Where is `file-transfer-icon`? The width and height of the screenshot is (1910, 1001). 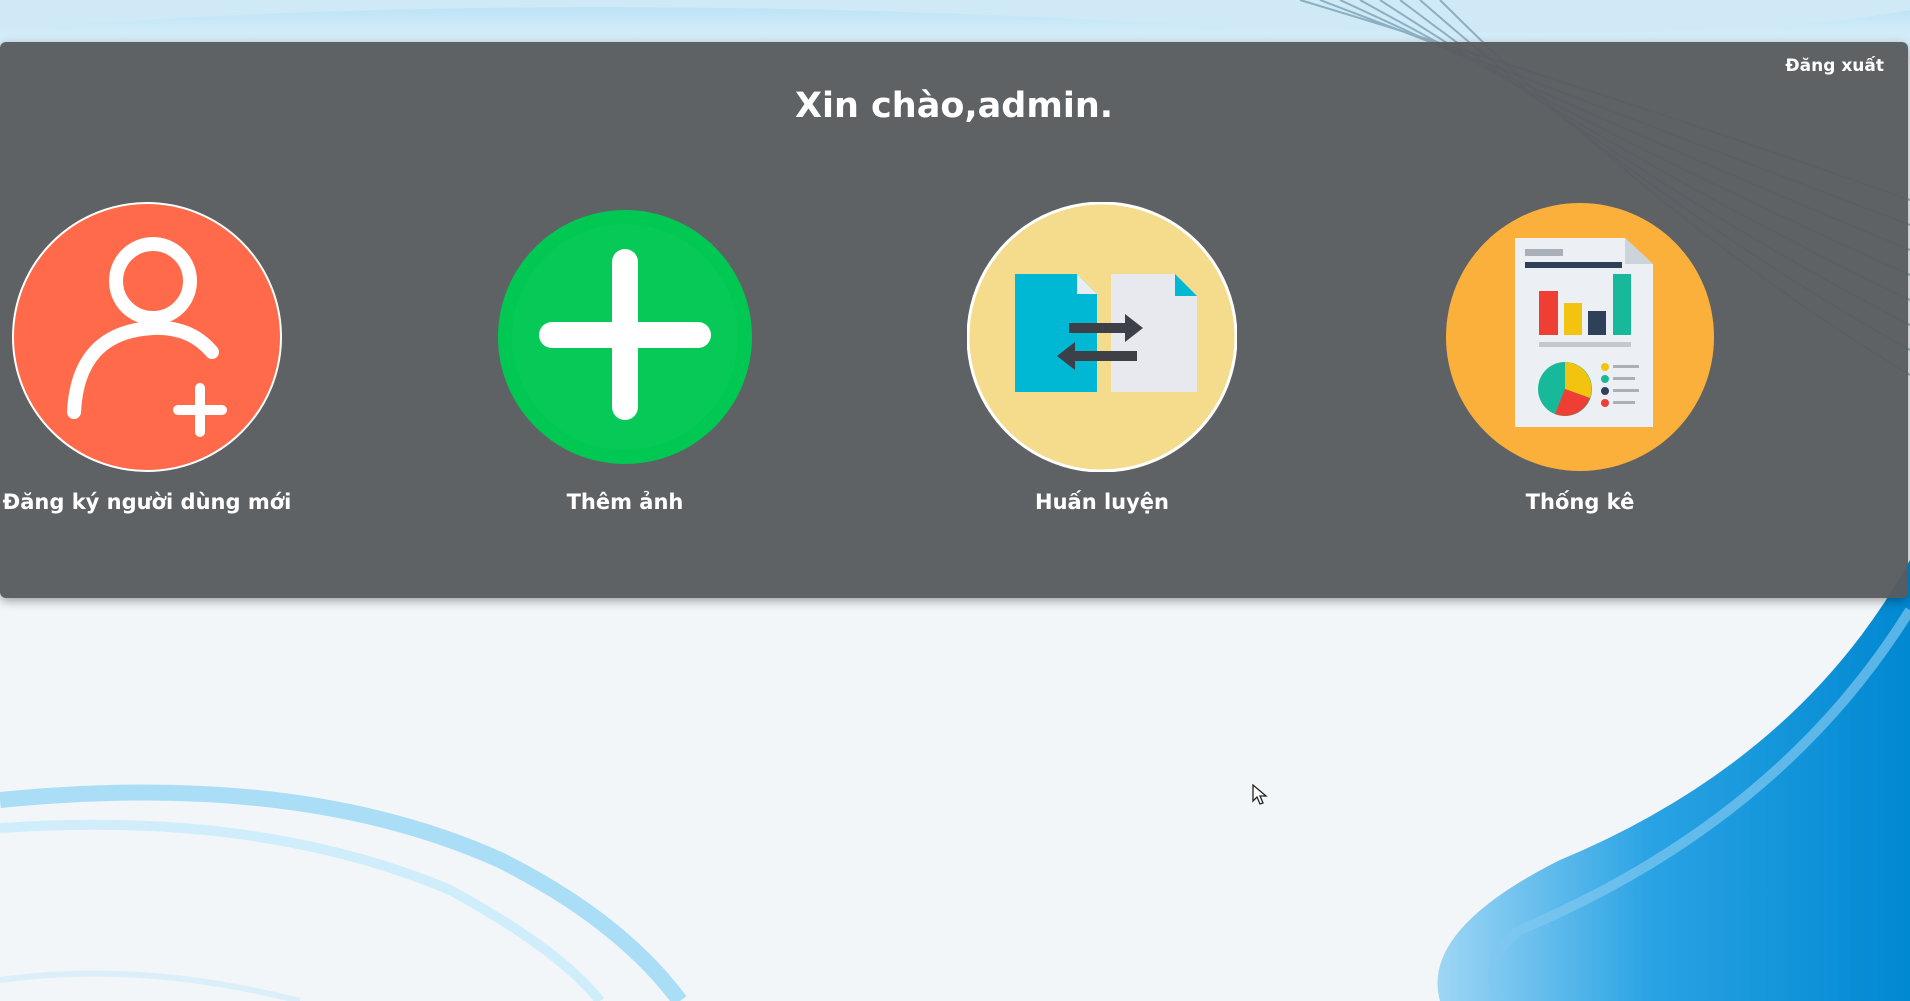 file-transfer-icon is located at coordinates (1102, 337).